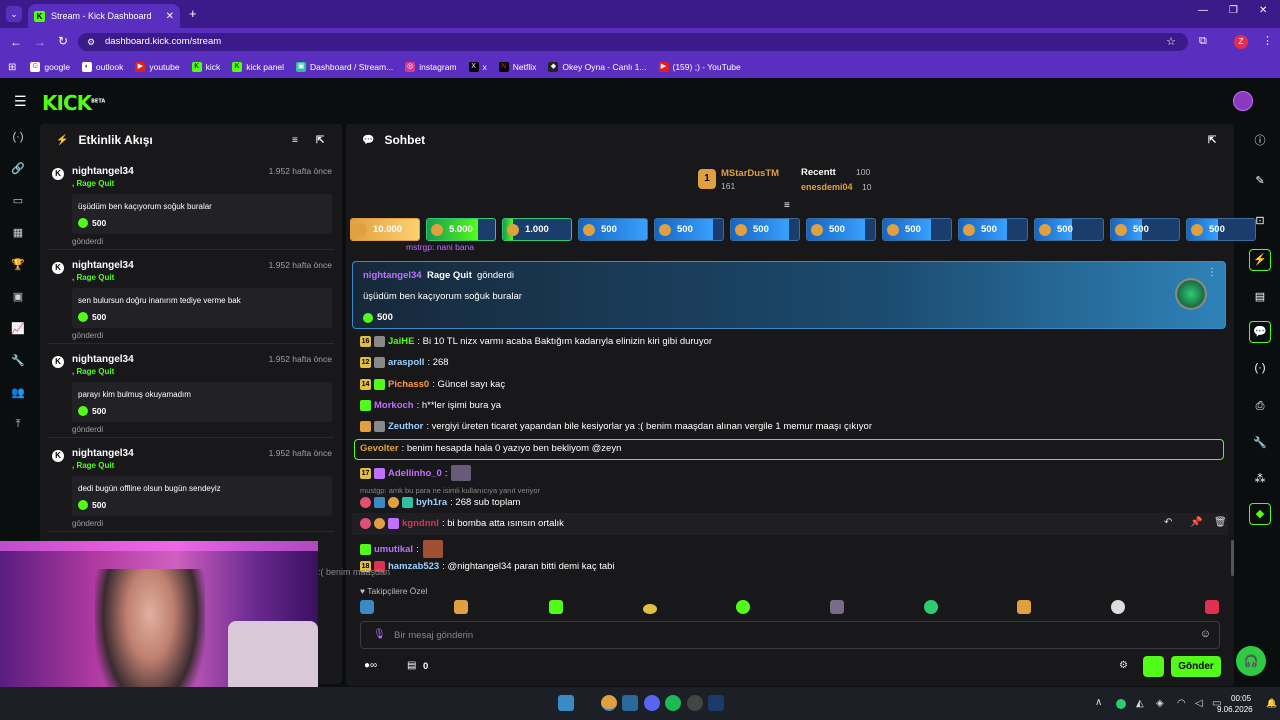 This screenshot has width=1280, height=720. Describe the element at coordinates (1171, 42) in the screenshot. I see `bookmark-star-icon: ☆` at that location.